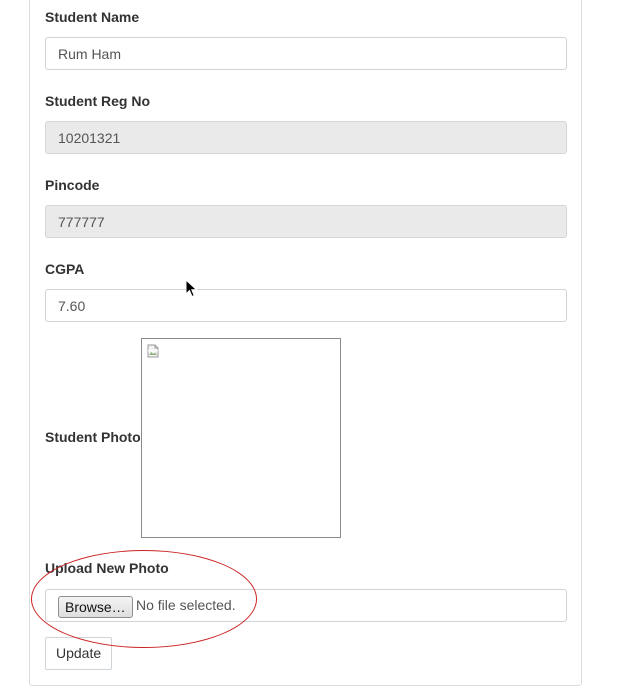  What do you see at coordinates (306, 305) in the screenshot?
I see `cgpa-input` at bounding box center [306, 305].